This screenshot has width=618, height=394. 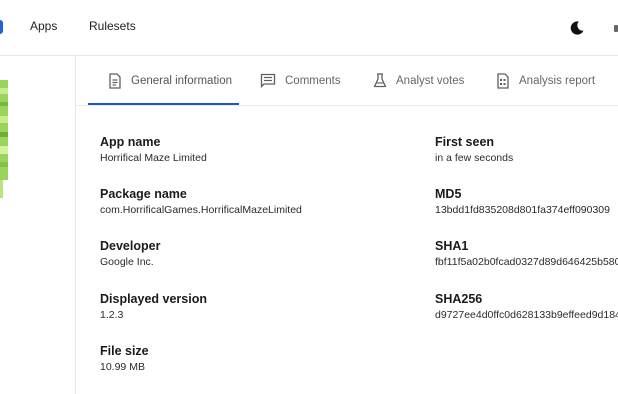 I want to click on document-icon, so click(x=115, y=80).